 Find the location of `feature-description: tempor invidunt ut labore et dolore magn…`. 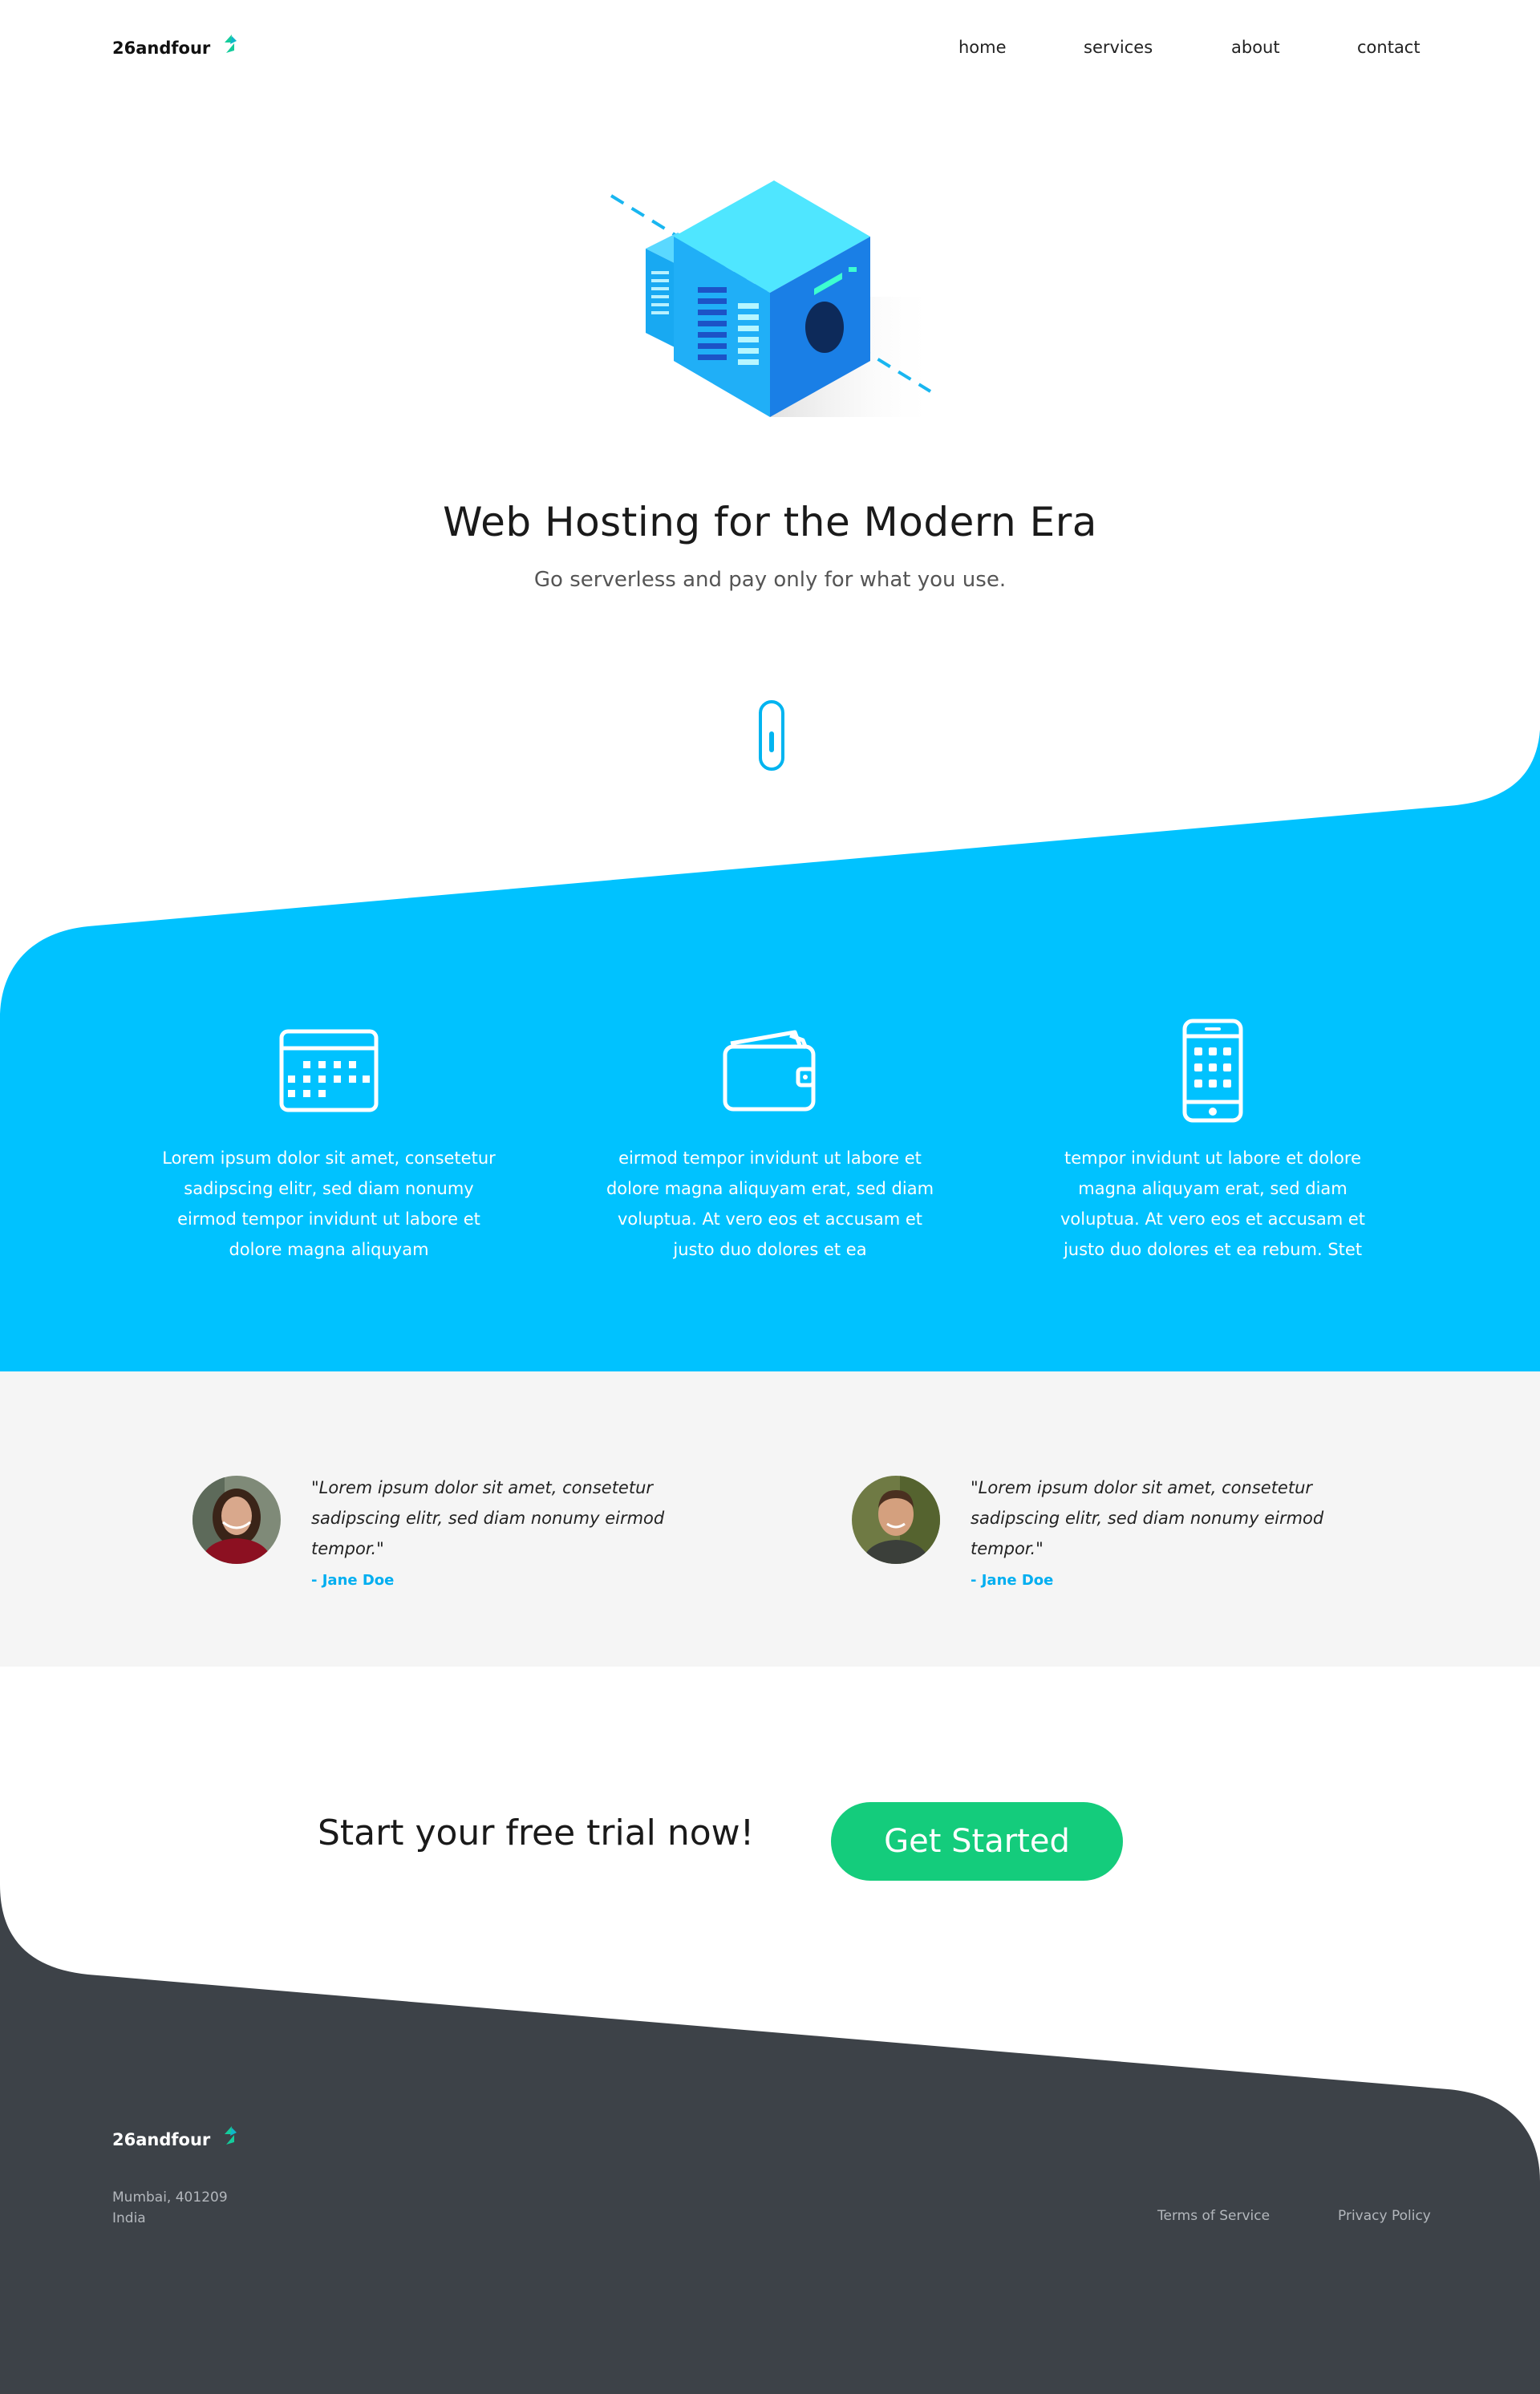

feature-description: tempor invidunt ut labore et dolore magn… is located at coordinates (1213, 1203).